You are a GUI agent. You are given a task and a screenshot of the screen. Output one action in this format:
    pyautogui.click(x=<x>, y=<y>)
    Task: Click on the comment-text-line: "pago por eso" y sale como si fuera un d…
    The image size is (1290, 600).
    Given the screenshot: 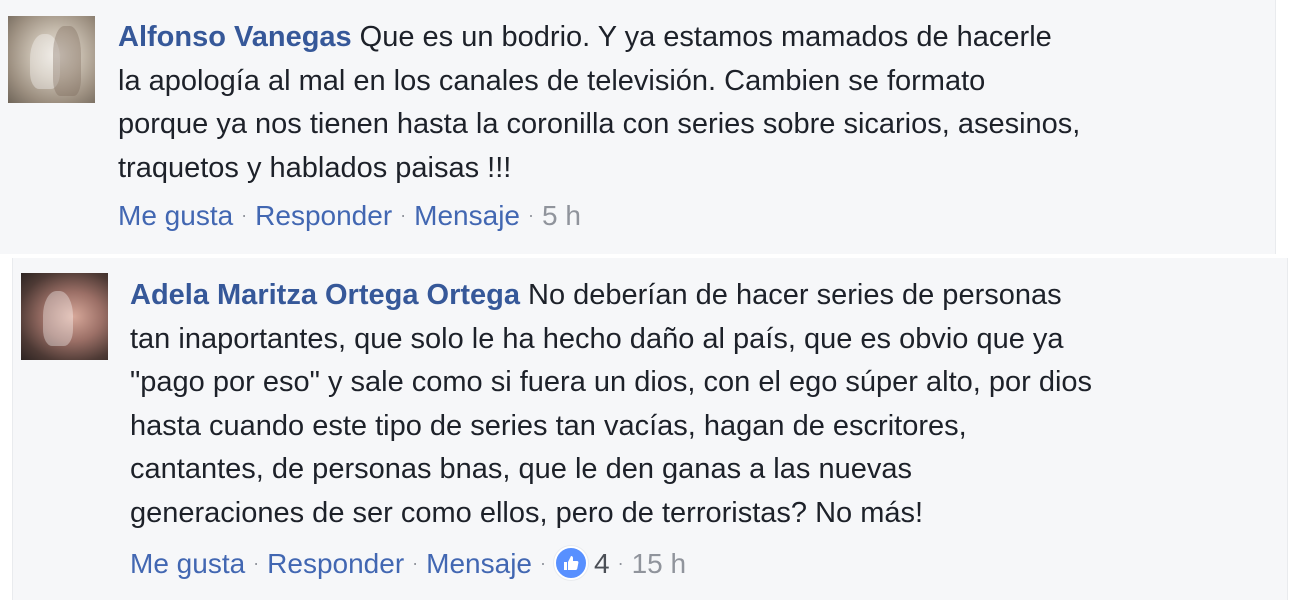 What is the action you would take?
    pyautogui.click(x=611, y=382)
    